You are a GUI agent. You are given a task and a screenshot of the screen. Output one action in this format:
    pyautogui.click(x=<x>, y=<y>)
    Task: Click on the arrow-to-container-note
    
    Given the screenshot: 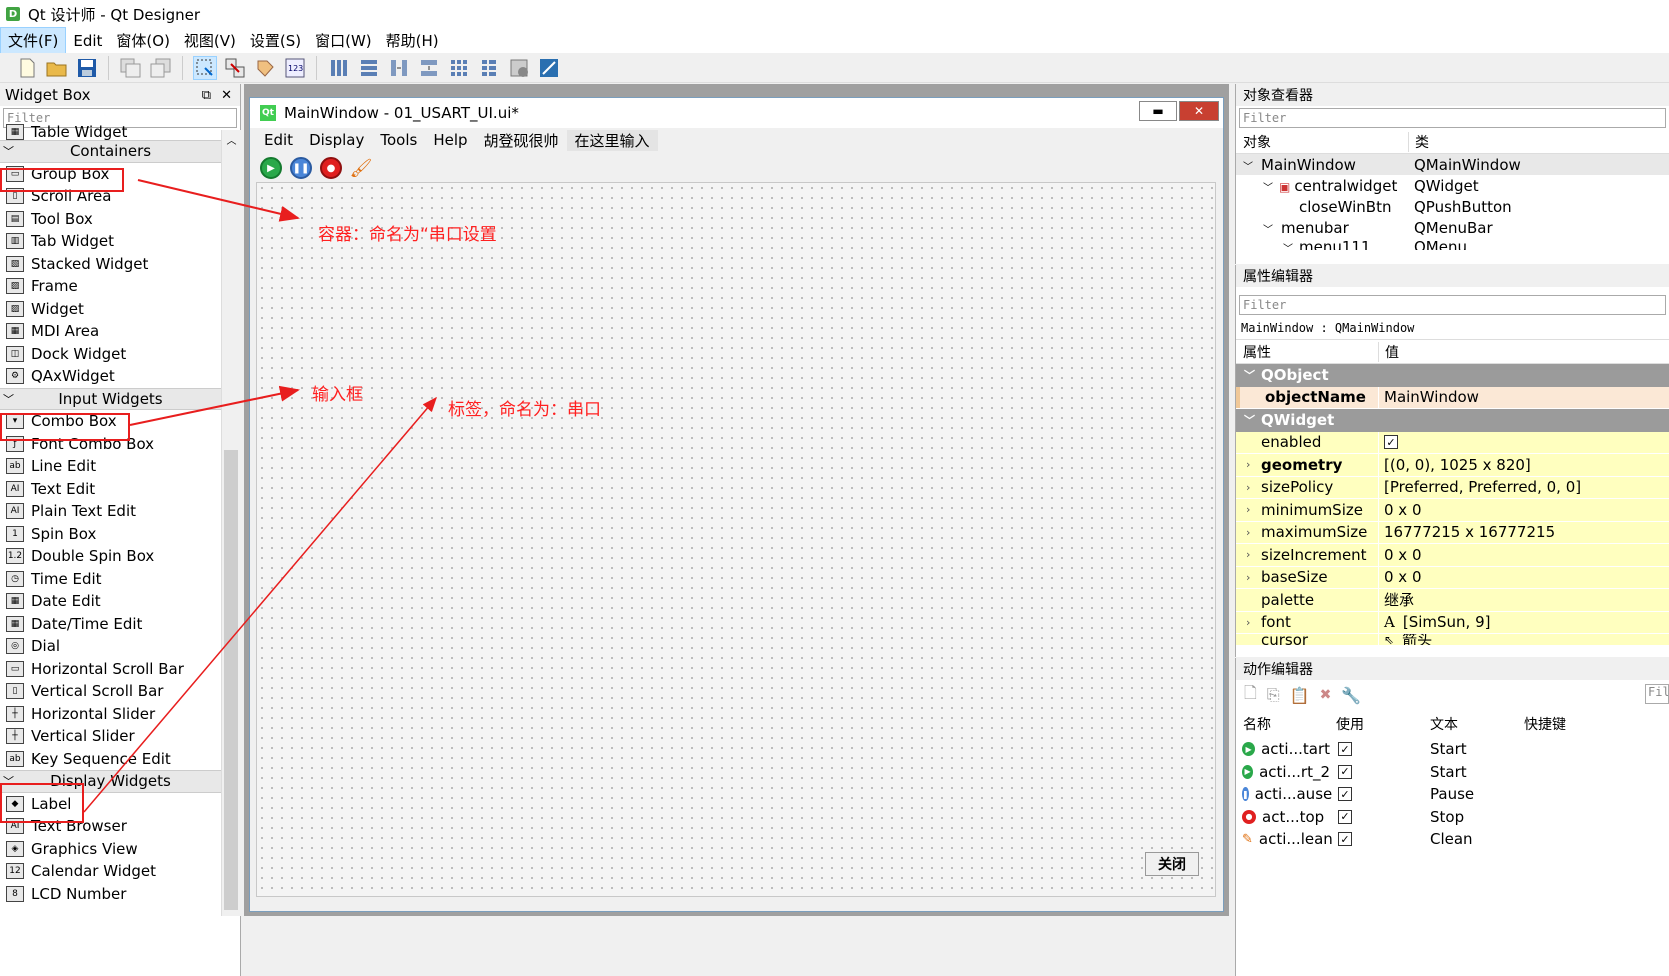 What is the action you would take?
    pyautogui.click(x=218, y=200)
    